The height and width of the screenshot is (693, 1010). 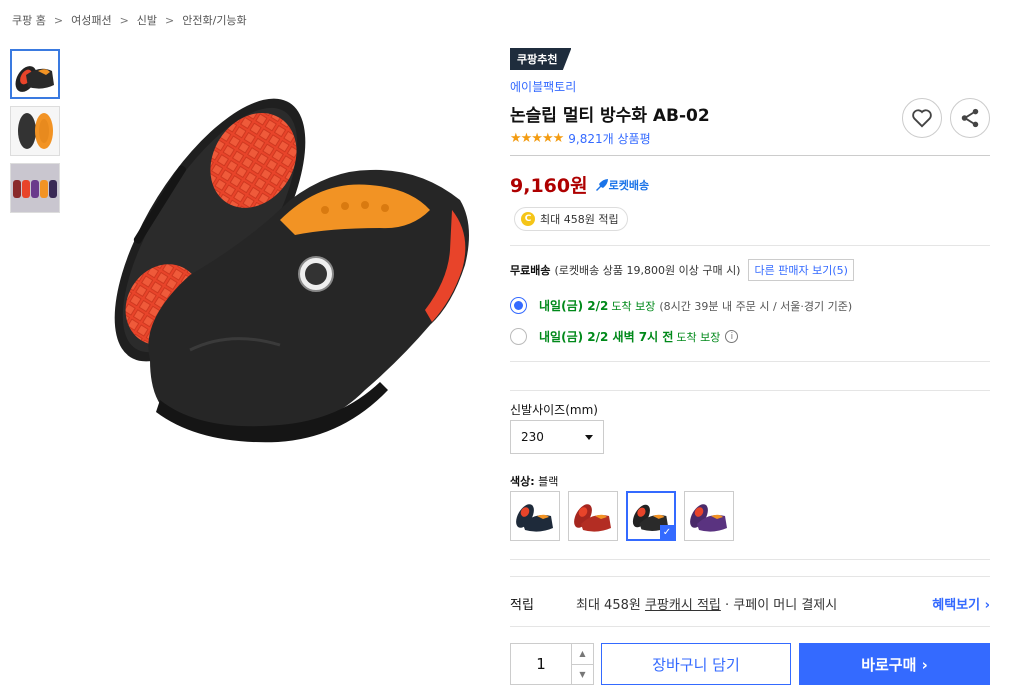 I want to click on coupang-recommend-badge: 쿠팡추천, so click(x=541, y=59).